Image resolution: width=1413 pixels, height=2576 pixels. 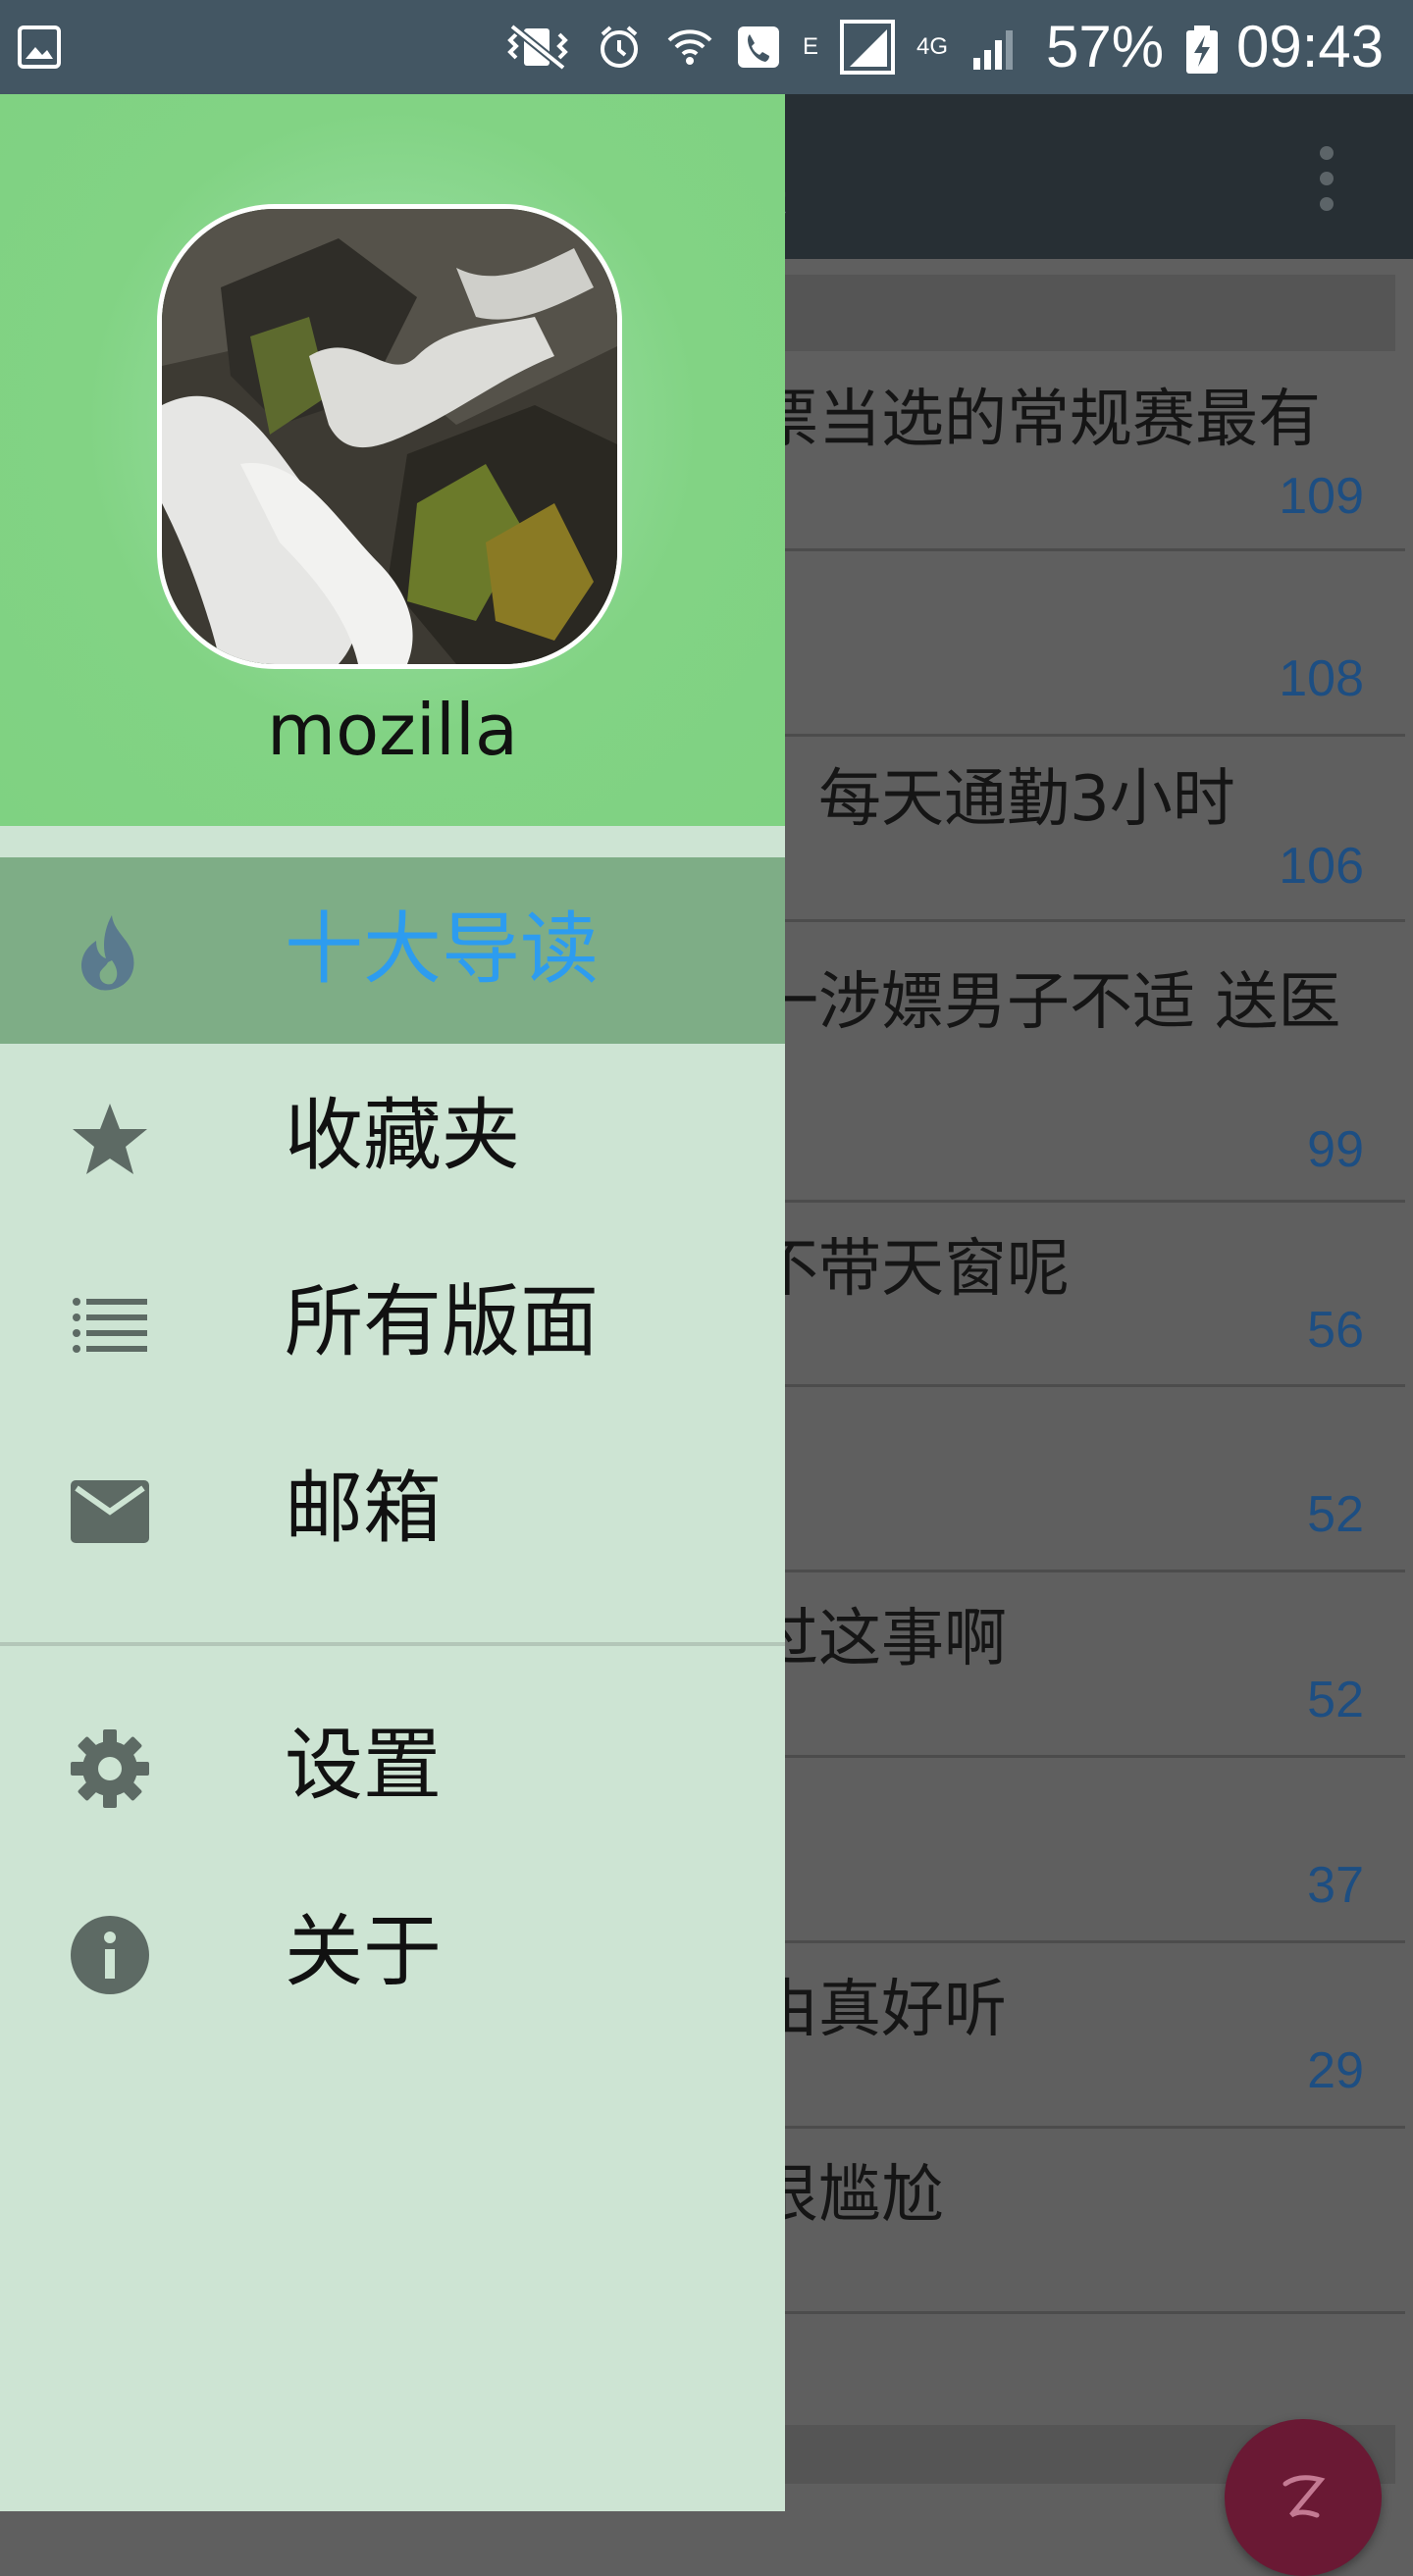 What do you see at coordinates (442, 949) in the screenshot?
I see `nav-label: 十大导读` at bounding box center [442, 949].